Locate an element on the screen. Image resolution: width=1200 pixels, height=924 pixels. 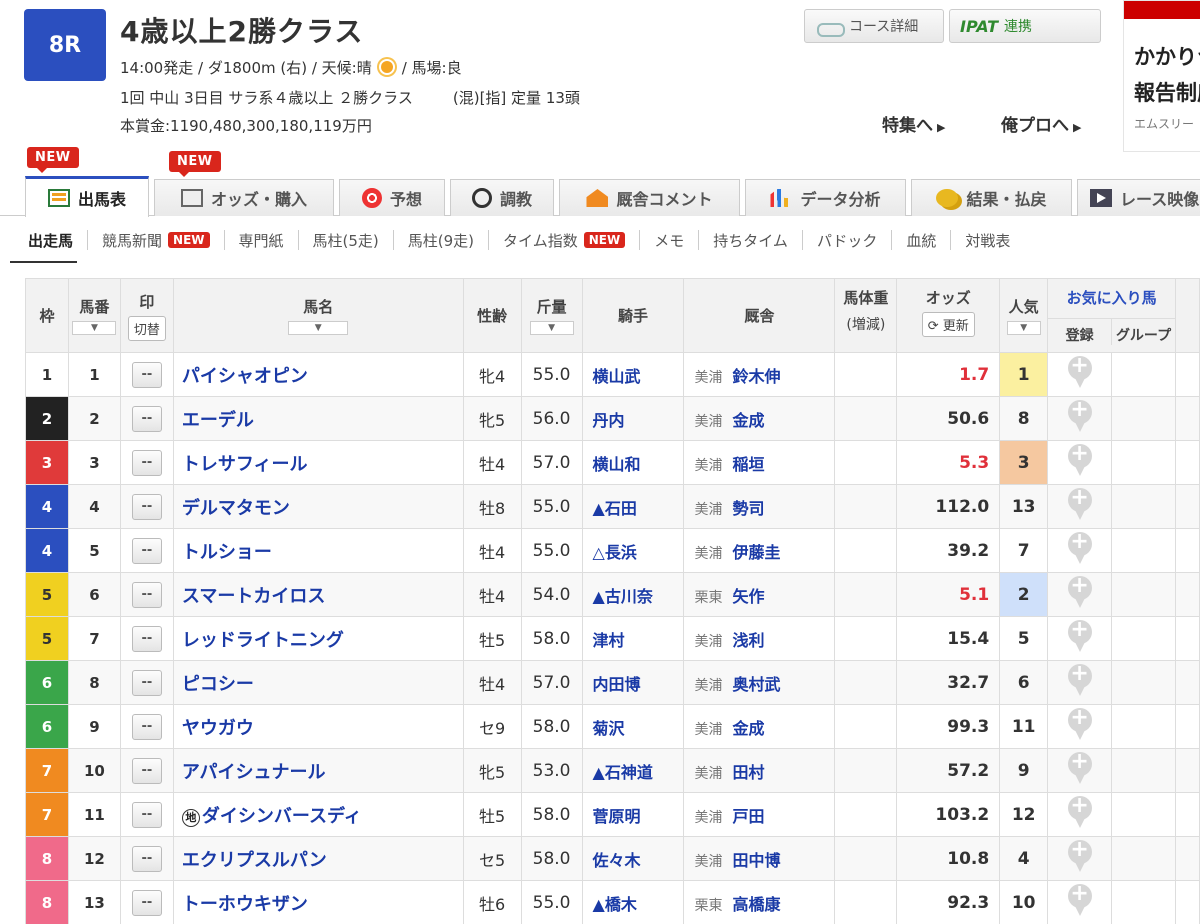
table-row: 4 5 -- トルショー 牡4 55.0 △長浜 美浦 伊藤圭 39.2 7 is located at coordinates (612, 550).